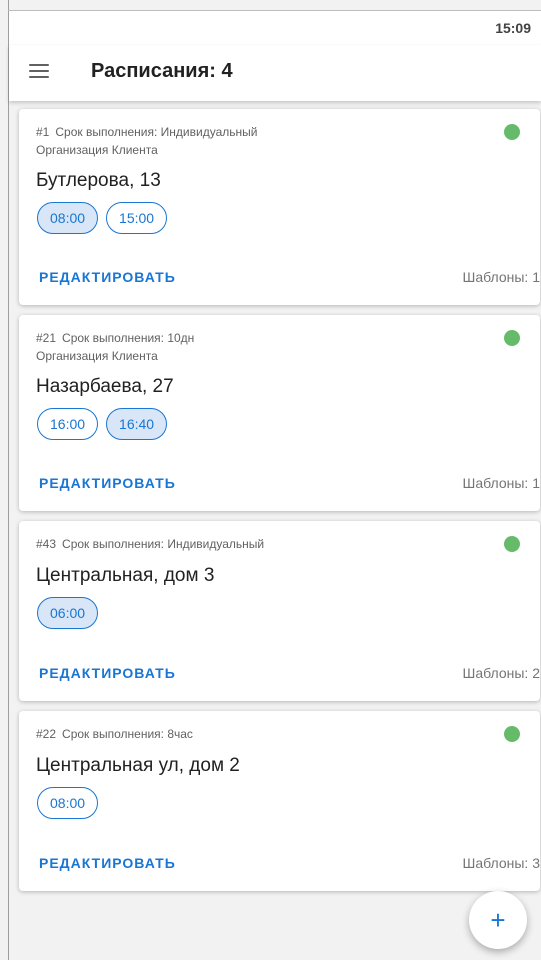 This screenshot has width=541, height=960. I want to click on time-chip: 06:00, so click(68, 613).